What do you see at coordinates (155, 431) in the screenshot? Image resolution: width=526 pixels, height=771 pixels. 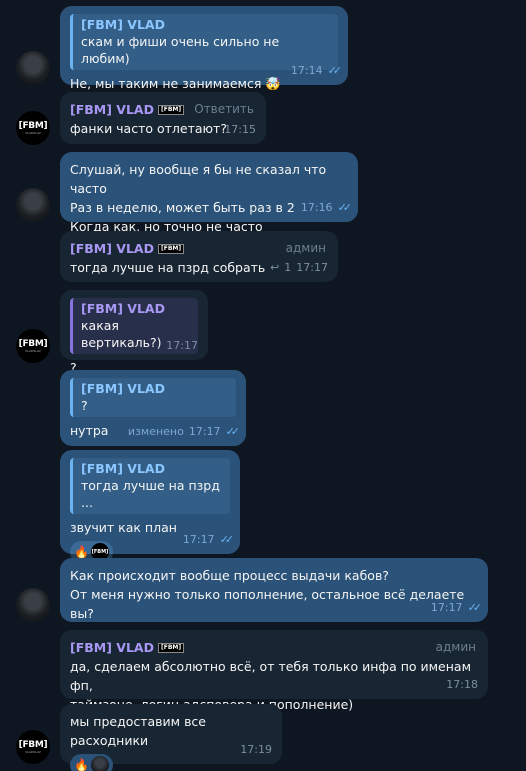 I see `edited-label: изменено` at bounding box center [155, 431].